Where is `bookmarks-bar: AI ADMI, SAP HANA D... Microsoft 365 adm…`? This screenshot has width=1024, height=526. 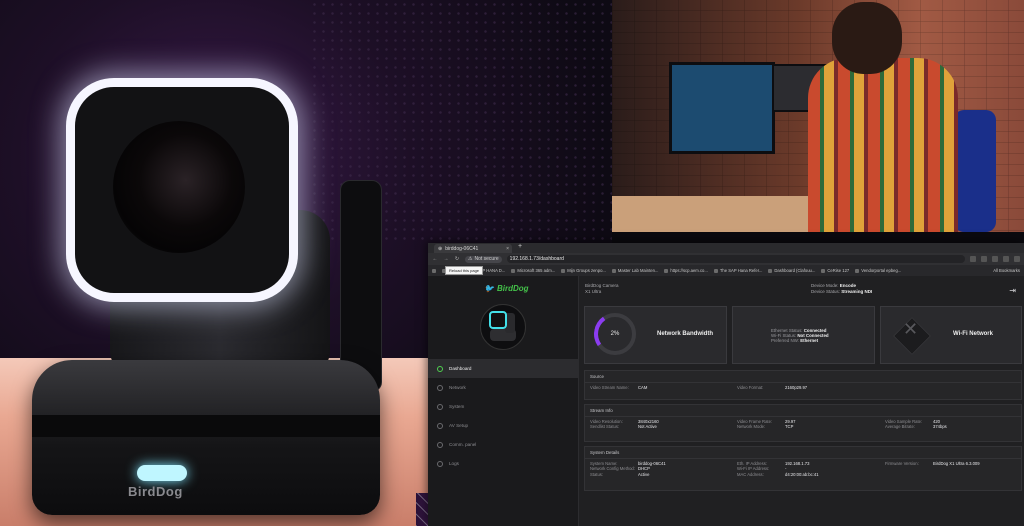
bookmarks-bar: AI ADMI, SAP HANA D... Microsoft 365 adm… is located at coordinates (726, 270).